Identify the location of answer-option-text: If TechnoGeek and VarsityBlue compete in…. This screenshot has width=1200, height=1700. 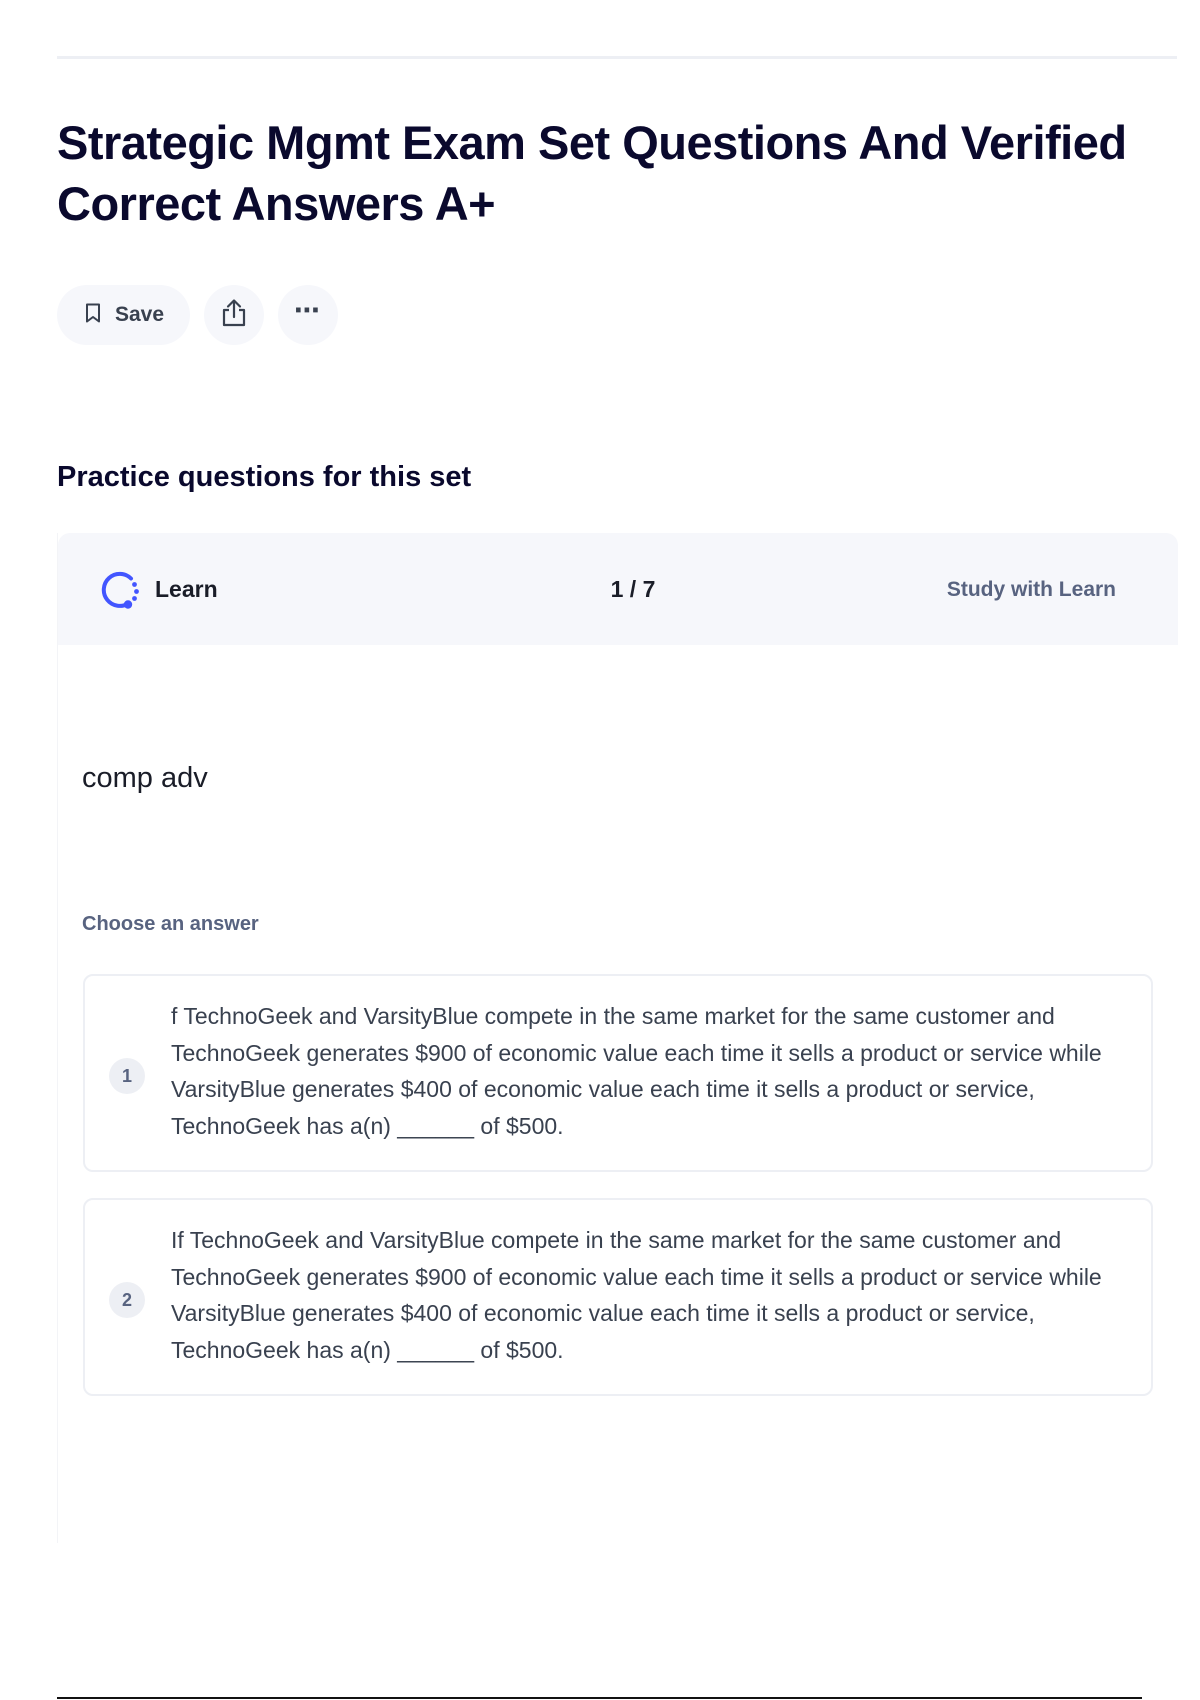
(636, 1295).